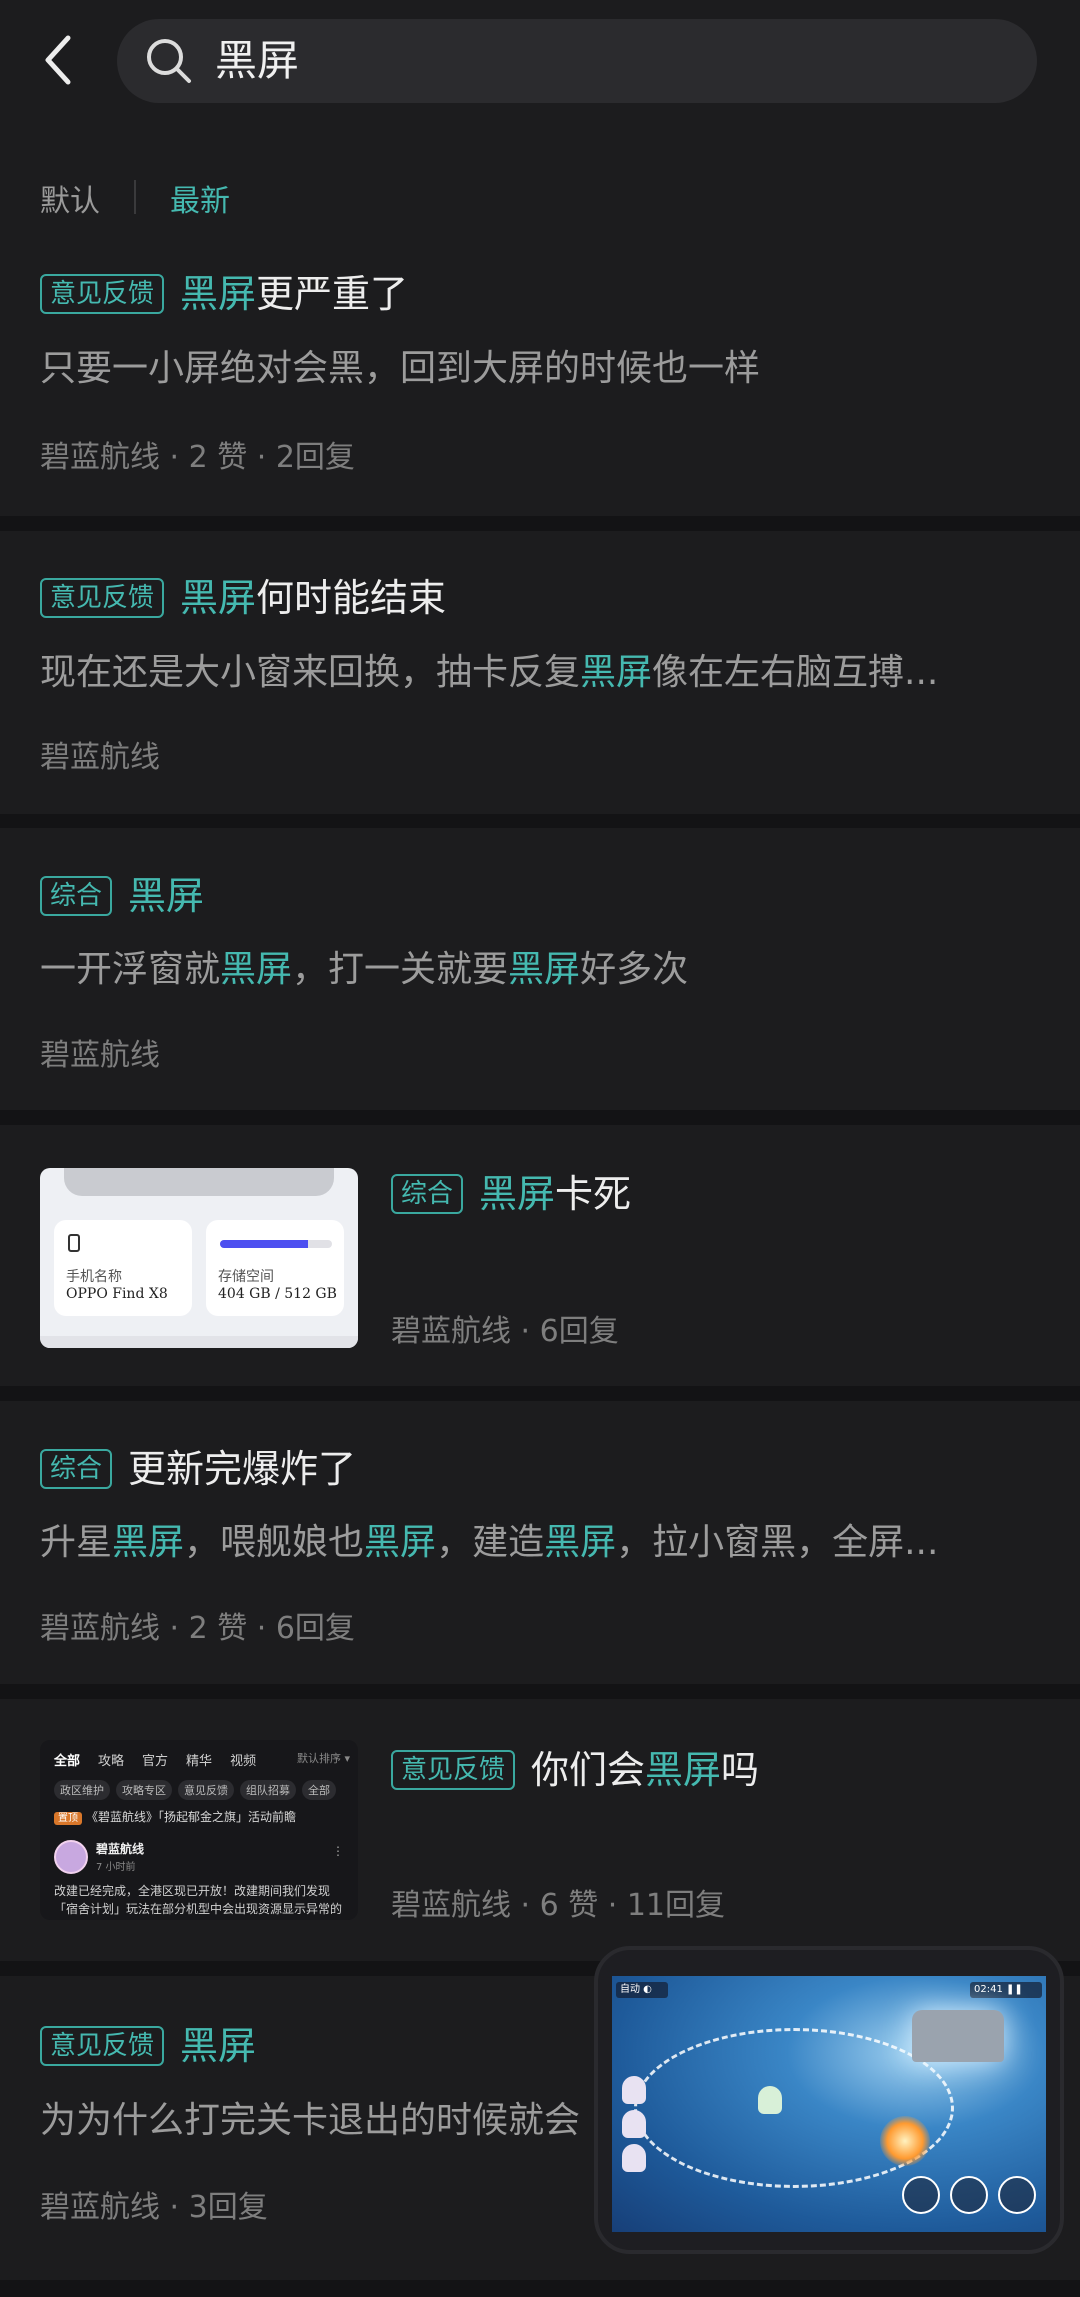 The height and width of the screenshot is (2297, 1080). Describe the element at coordinates (332, 294) in the screenshot. I see `title-text: 更严重了` at that location.